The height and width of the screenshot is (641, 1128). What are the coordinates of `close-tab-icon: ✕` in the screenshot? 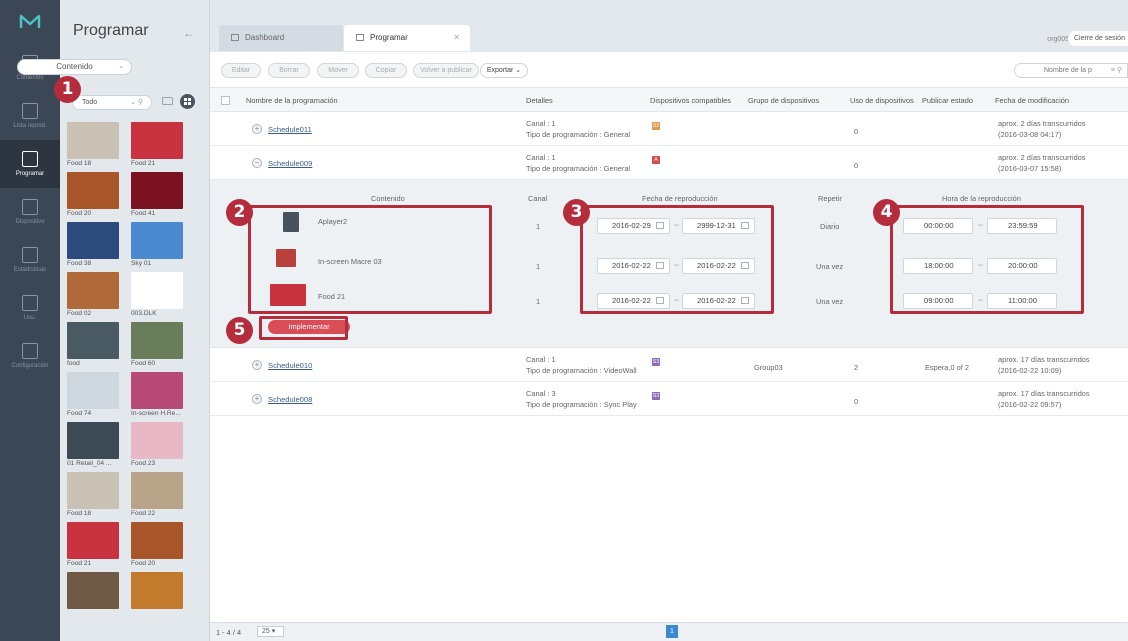 It's located at (456, 38).